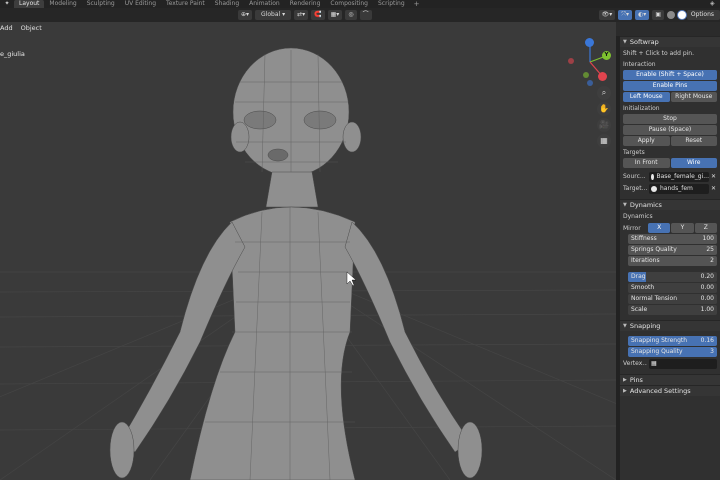 The image size is (720, 480). I want to click on pins-panel-header: ▶ Pins, so click(670, 379).